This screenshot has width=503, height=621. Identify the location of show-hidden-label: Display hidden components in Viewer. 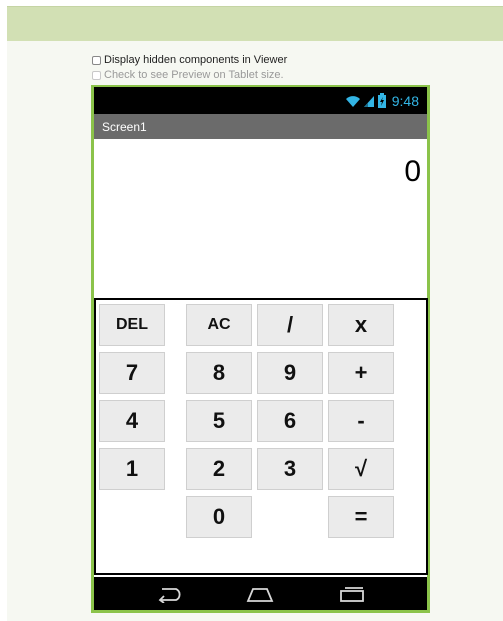
(196, 59).